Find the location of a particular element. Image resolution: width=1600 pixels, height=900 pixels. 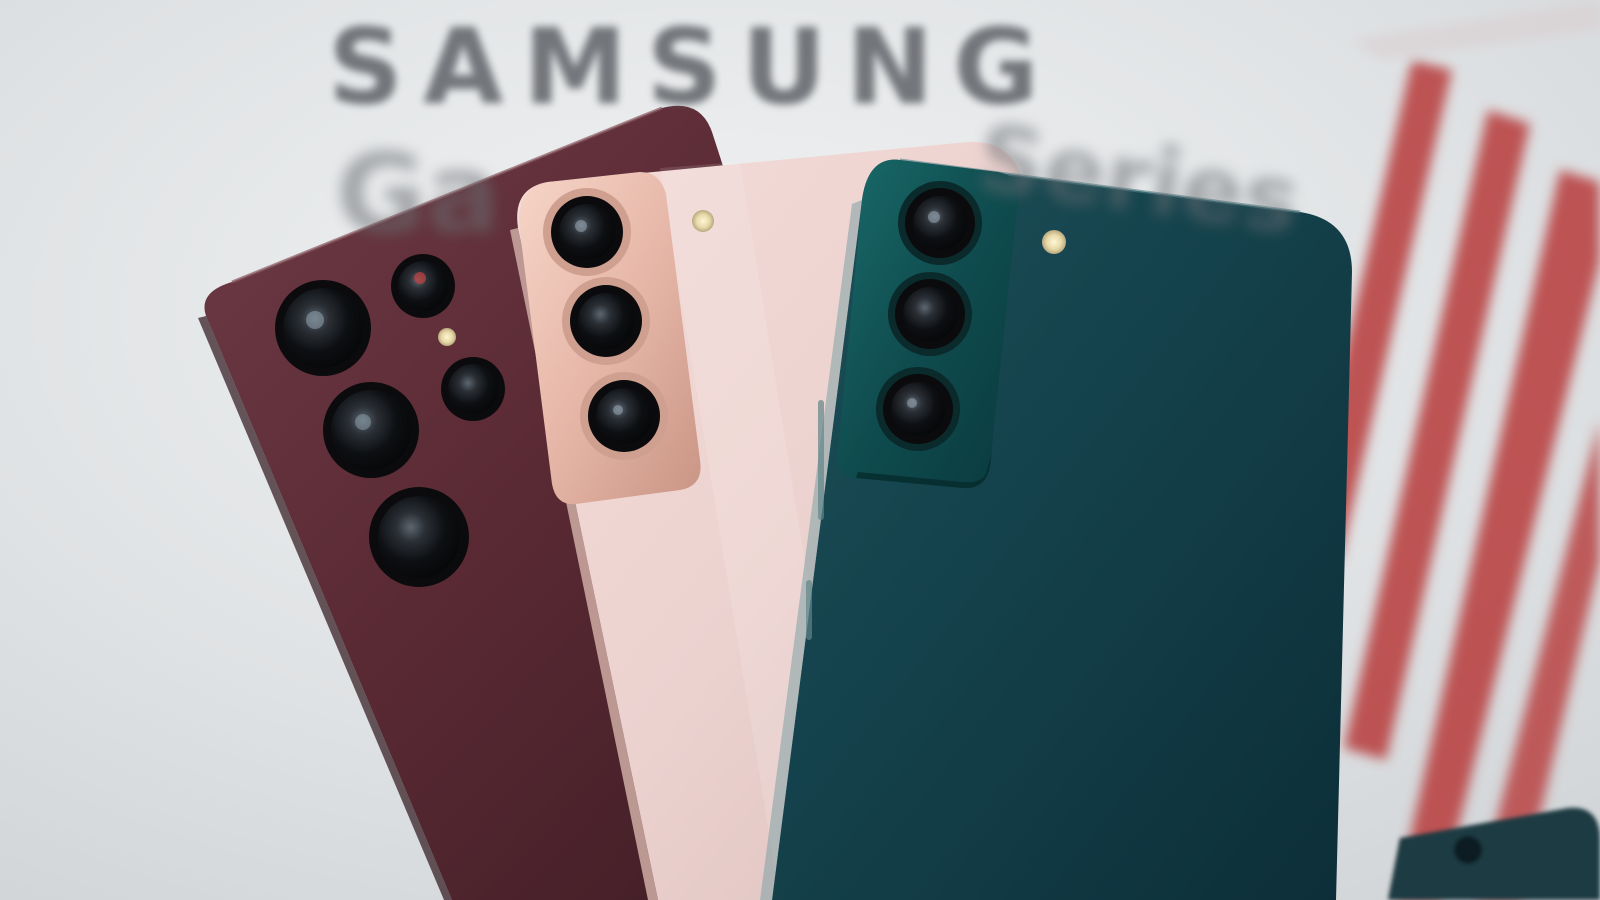

pink-flash-icon is located at coordinates (703, 221).